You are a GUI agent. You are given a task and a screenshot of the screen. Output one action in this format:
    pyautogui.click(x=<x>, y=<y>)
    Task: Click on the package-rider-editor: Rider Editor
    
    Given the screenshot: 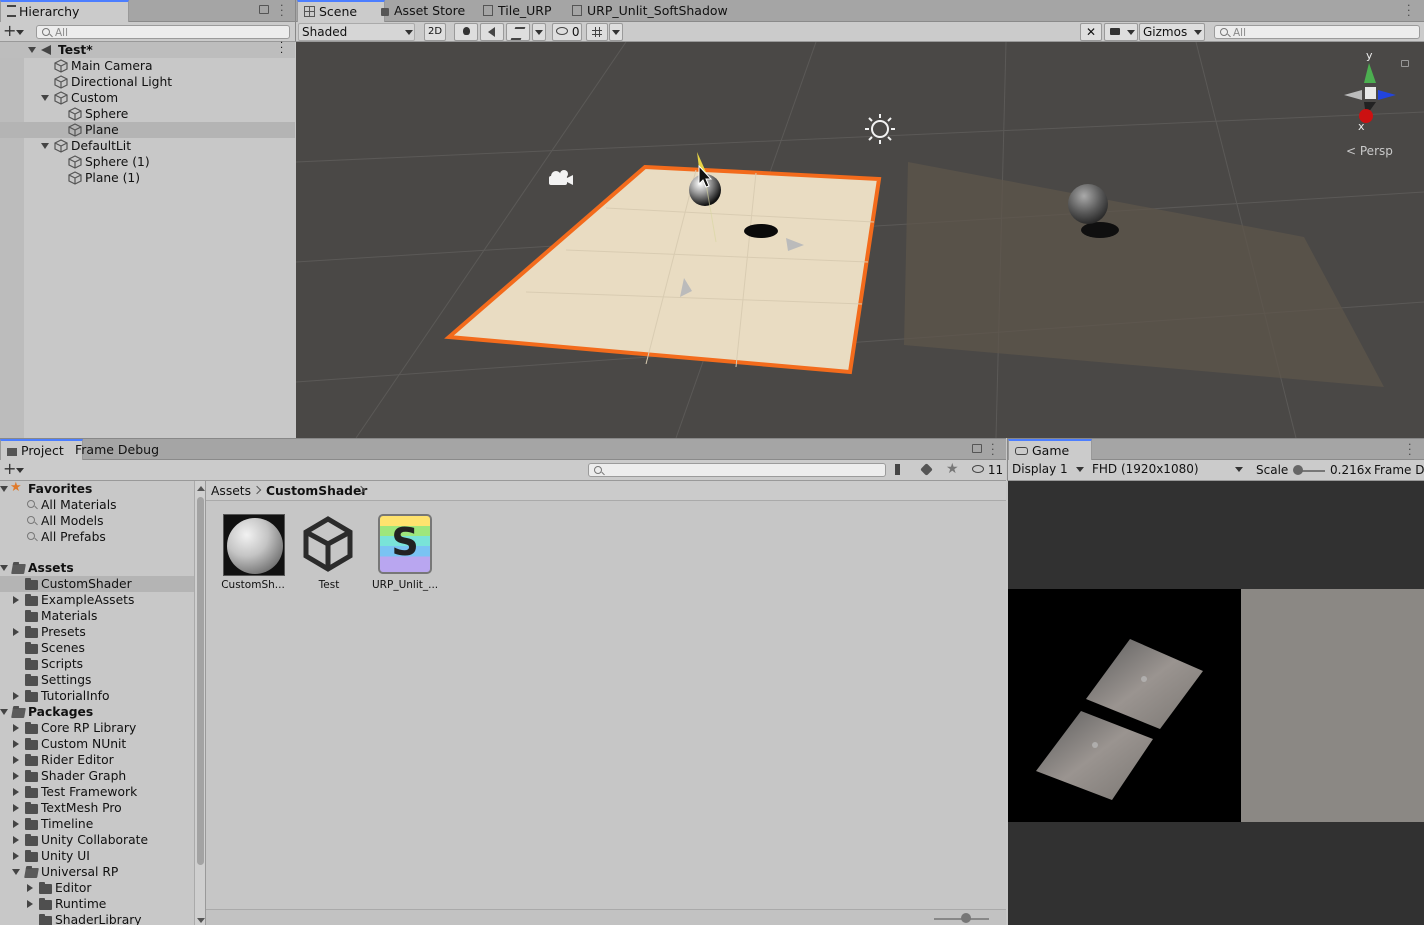 What is the action you would take?
    pyautogui.click(x=97, y=760)
    